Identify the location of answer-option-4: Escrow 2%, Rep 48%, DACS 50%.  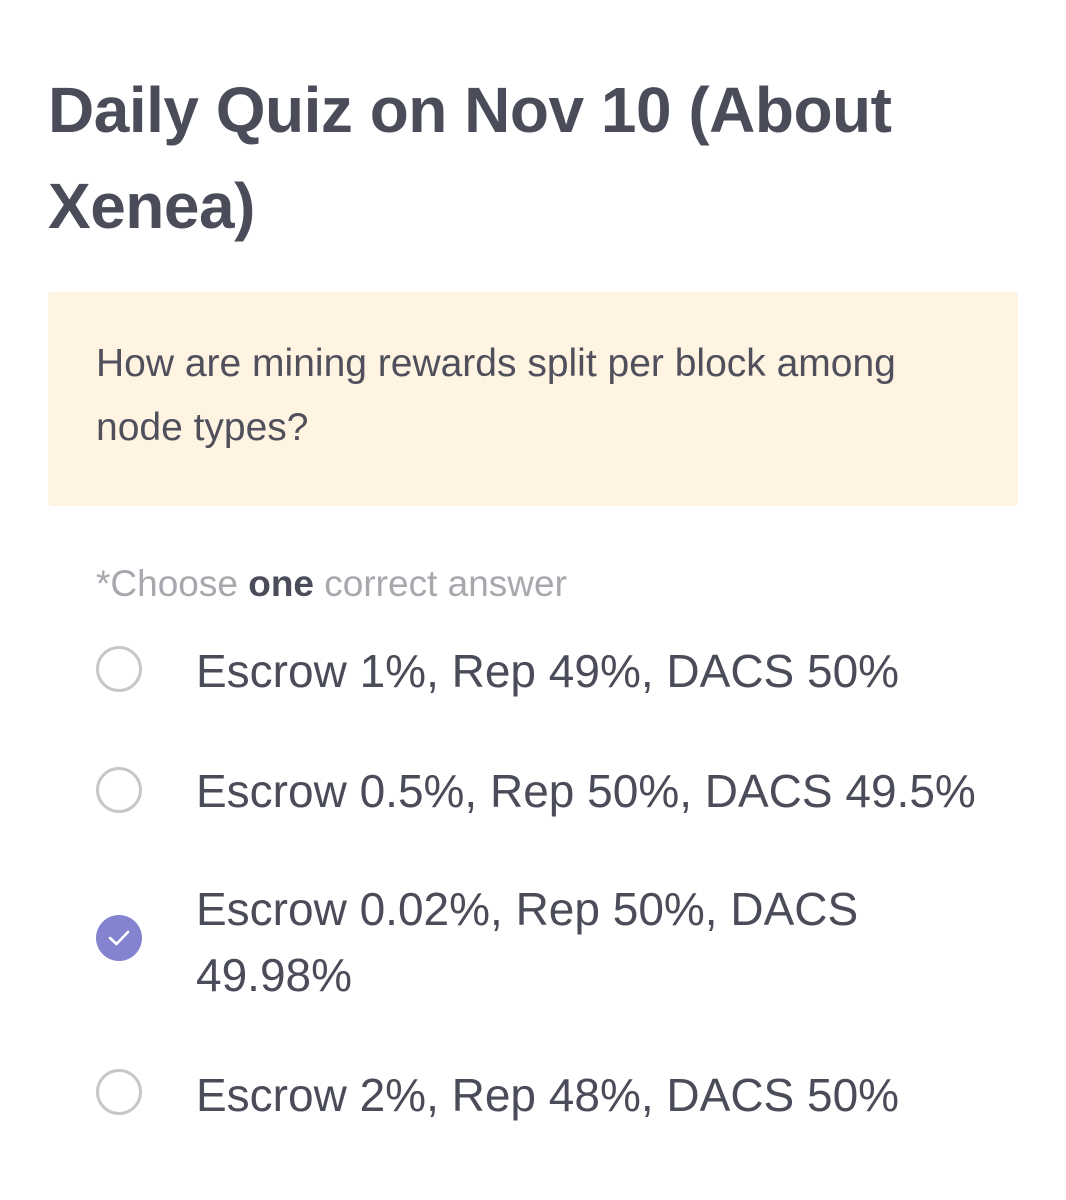
(571, 1097).